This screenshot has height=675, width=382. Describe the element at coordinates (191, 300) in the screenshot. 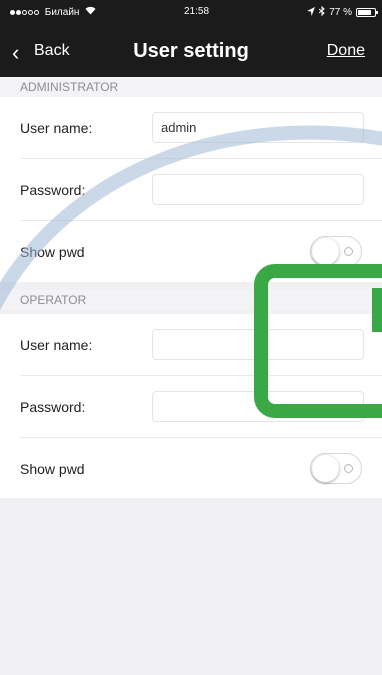

I see `section-header-operator: OPERATOR` at that location.